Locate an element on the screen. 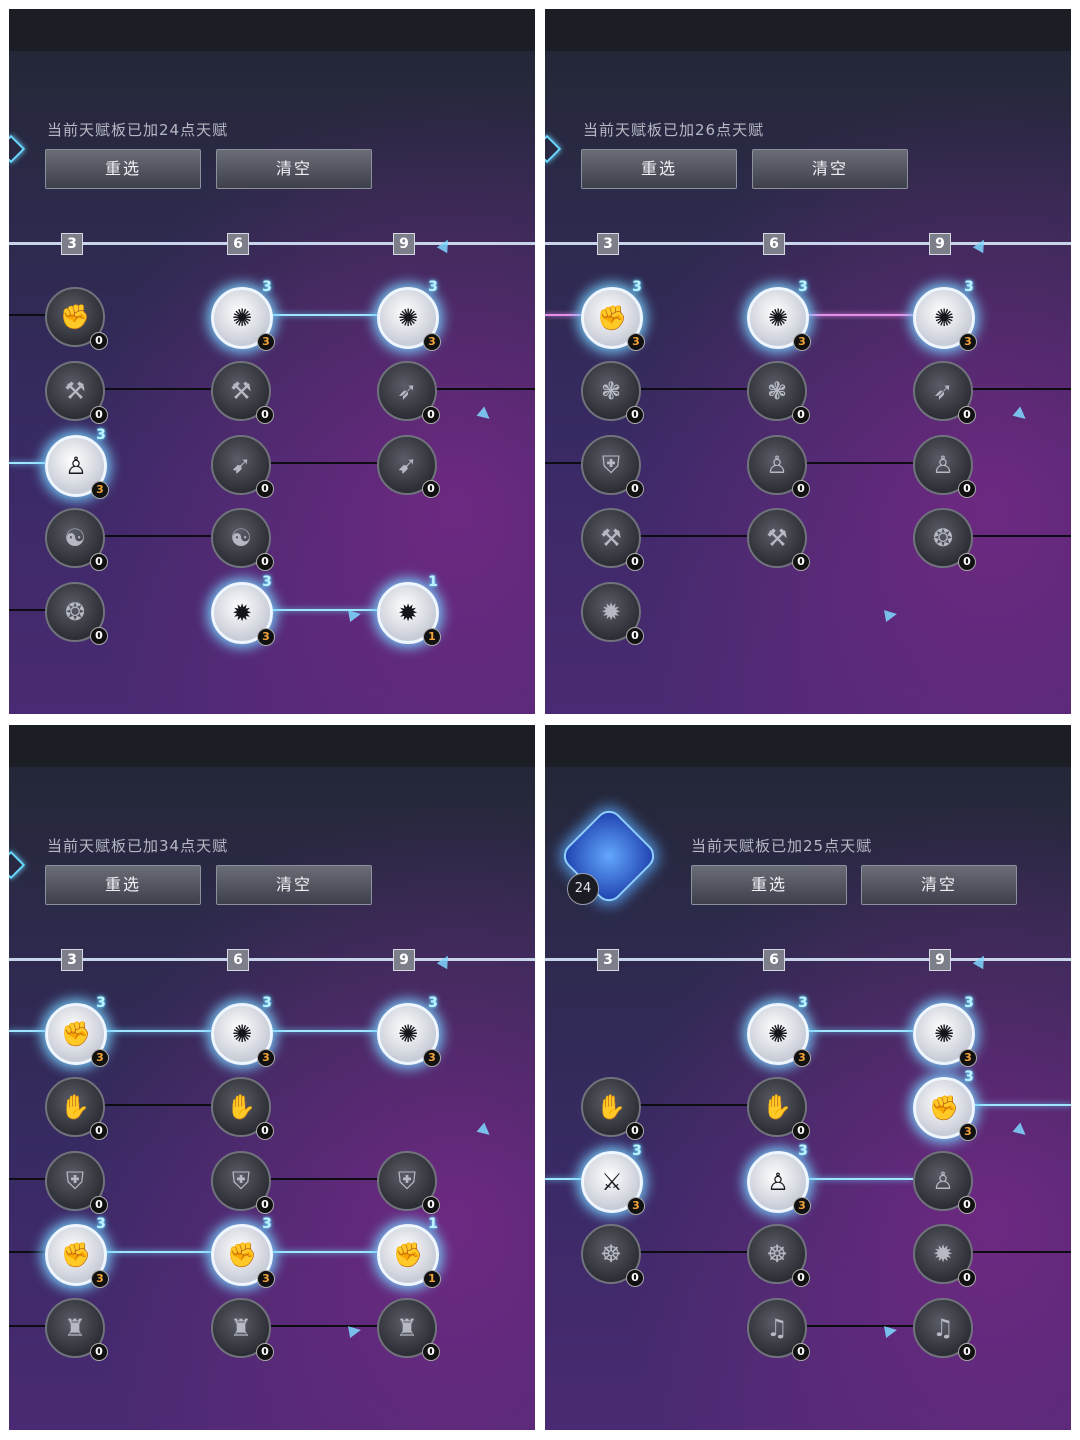  talent-points-total: 当前天赋板已加34点天赋 is located at coordinates (138, 846).